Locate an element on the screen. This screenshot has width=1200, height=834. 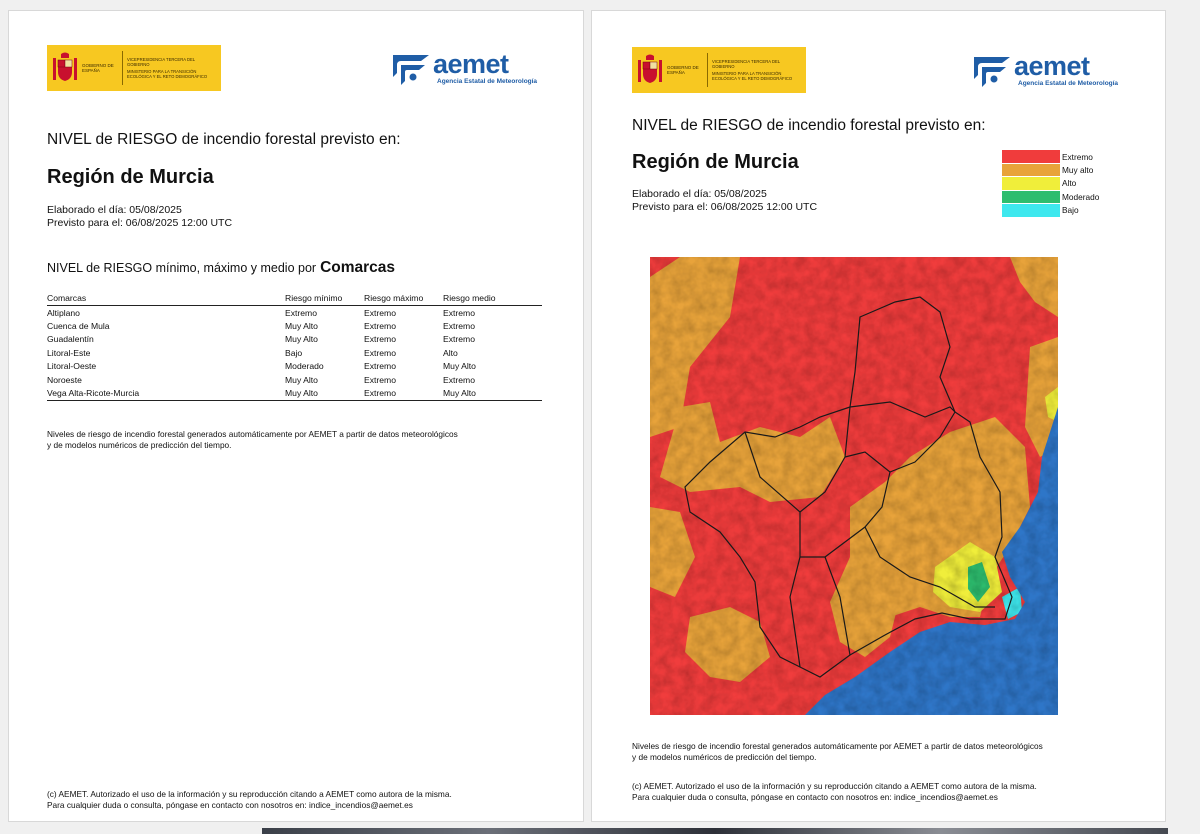
header-riesgo-maximo: Riesgo máximo is located at coordinates (403, 299).